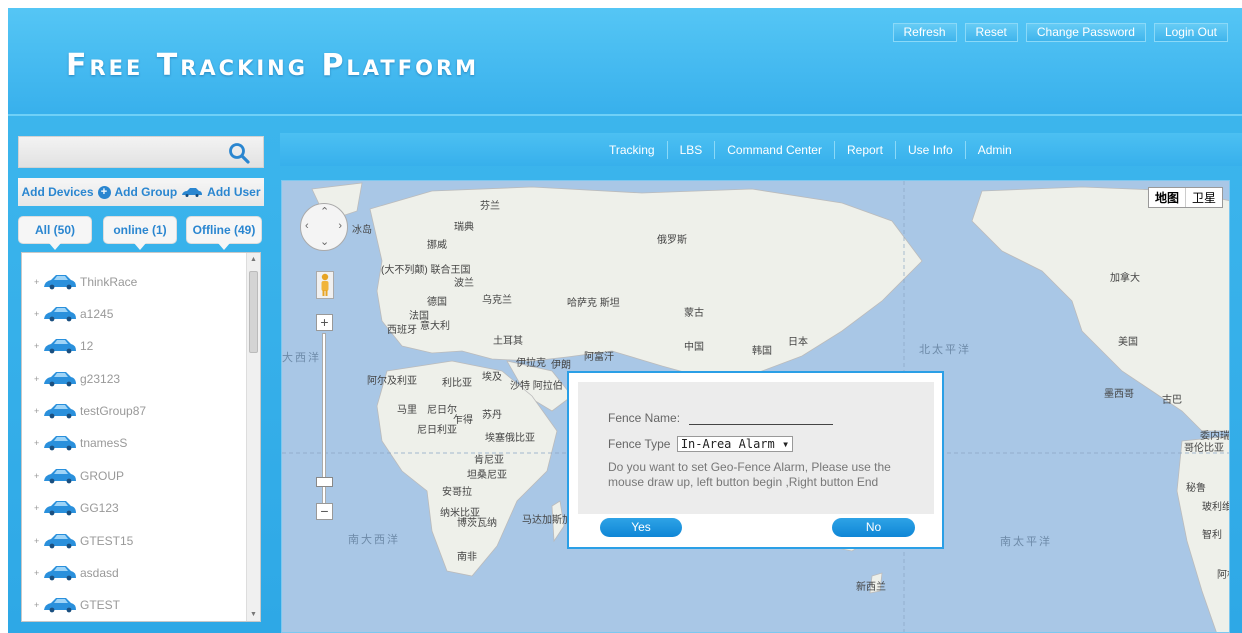 The width and height of the screenshot is (1242, 633). What do you see at coordinates (536, 386) in the screenshot?
I see `map-label: 沙特 阿拉伯` at bounding box center [536, 386].